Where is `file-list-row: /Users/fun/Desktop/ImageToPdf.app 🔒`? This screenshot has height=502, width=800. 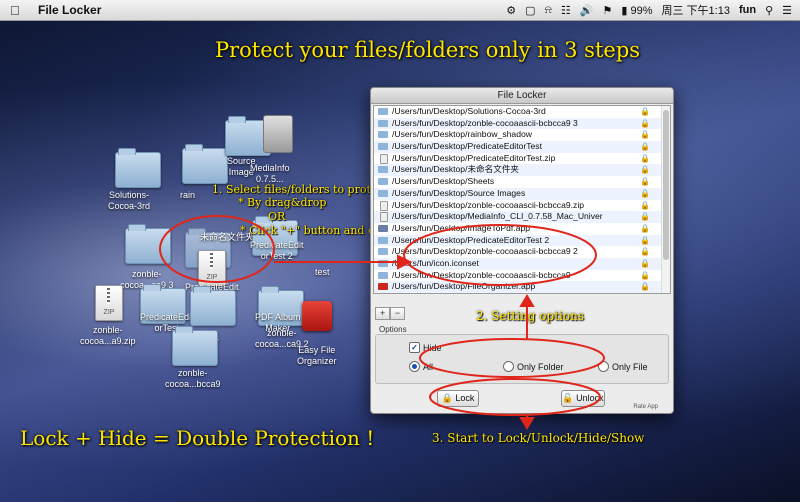
file-list-row: /Users/fun/Desktop/ImageToPdf.app 🔒 is located at coordinates (522, 229).